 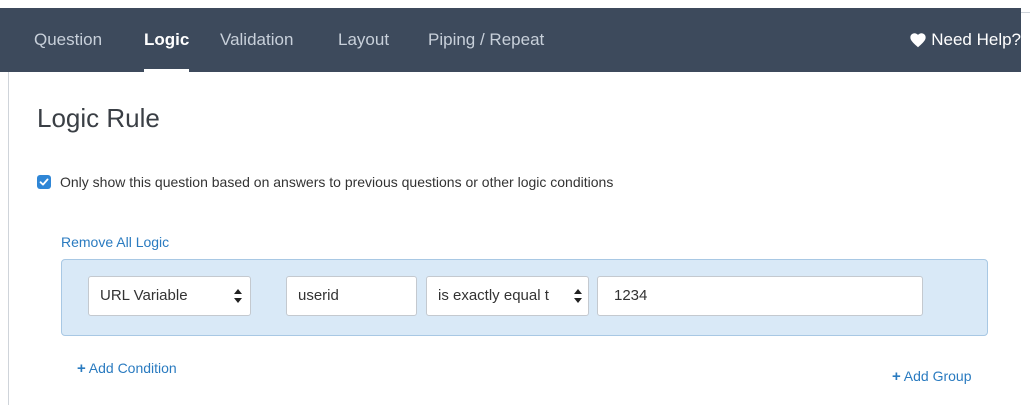 What do you see at coordinates (256, 40) in the screenshot?
I see `tab-validation: Validation` at bounding box center [256, 40].